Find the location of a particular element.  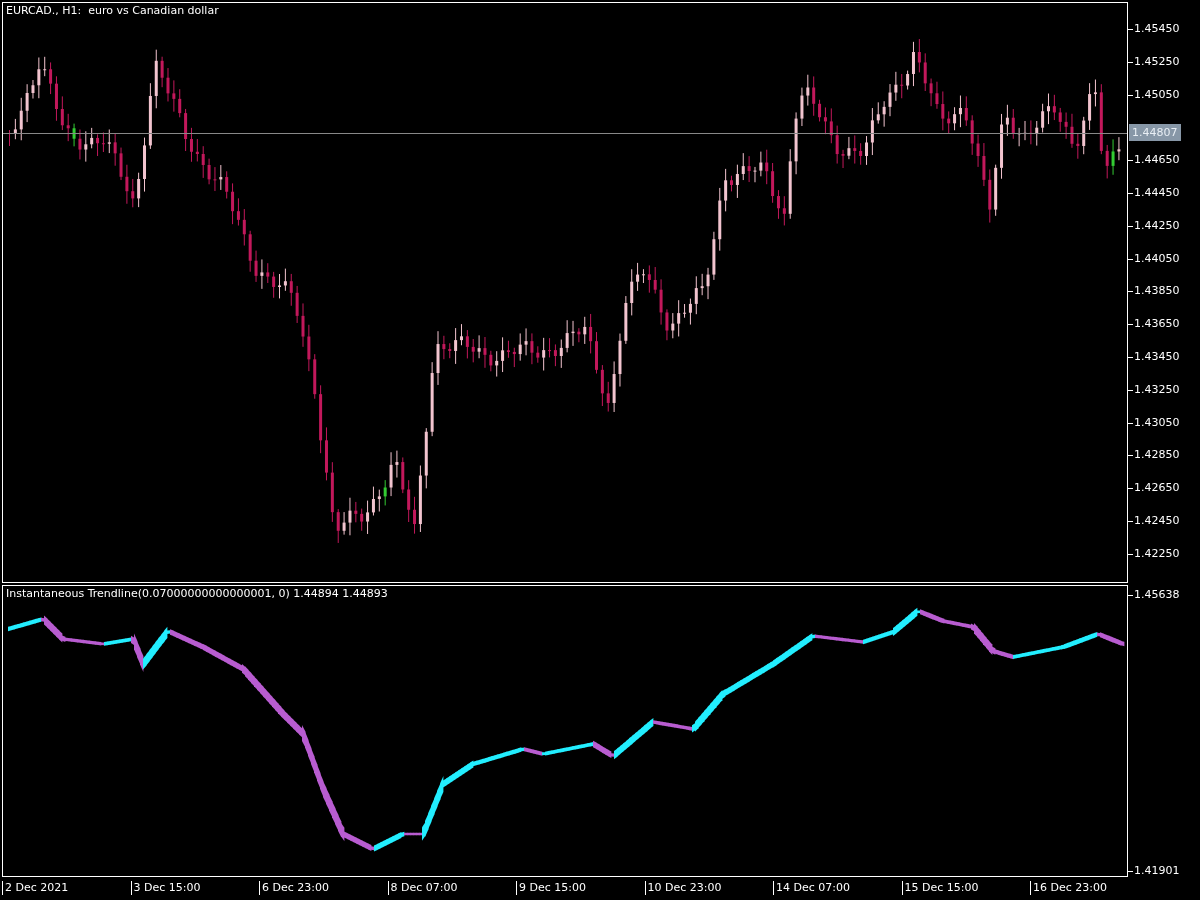

time-label: 8 Dec 07:00 is located at coordinates (422, 888).